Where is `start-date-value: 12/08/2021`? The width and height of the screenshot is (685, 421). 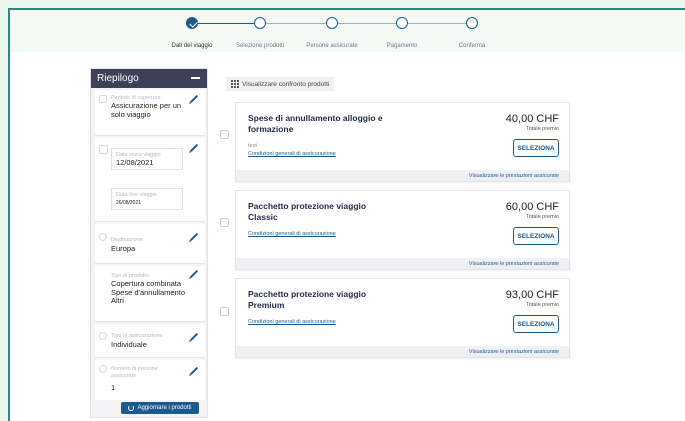 start-date-value: 12/08/2021 is located at coordinates (135, 162).